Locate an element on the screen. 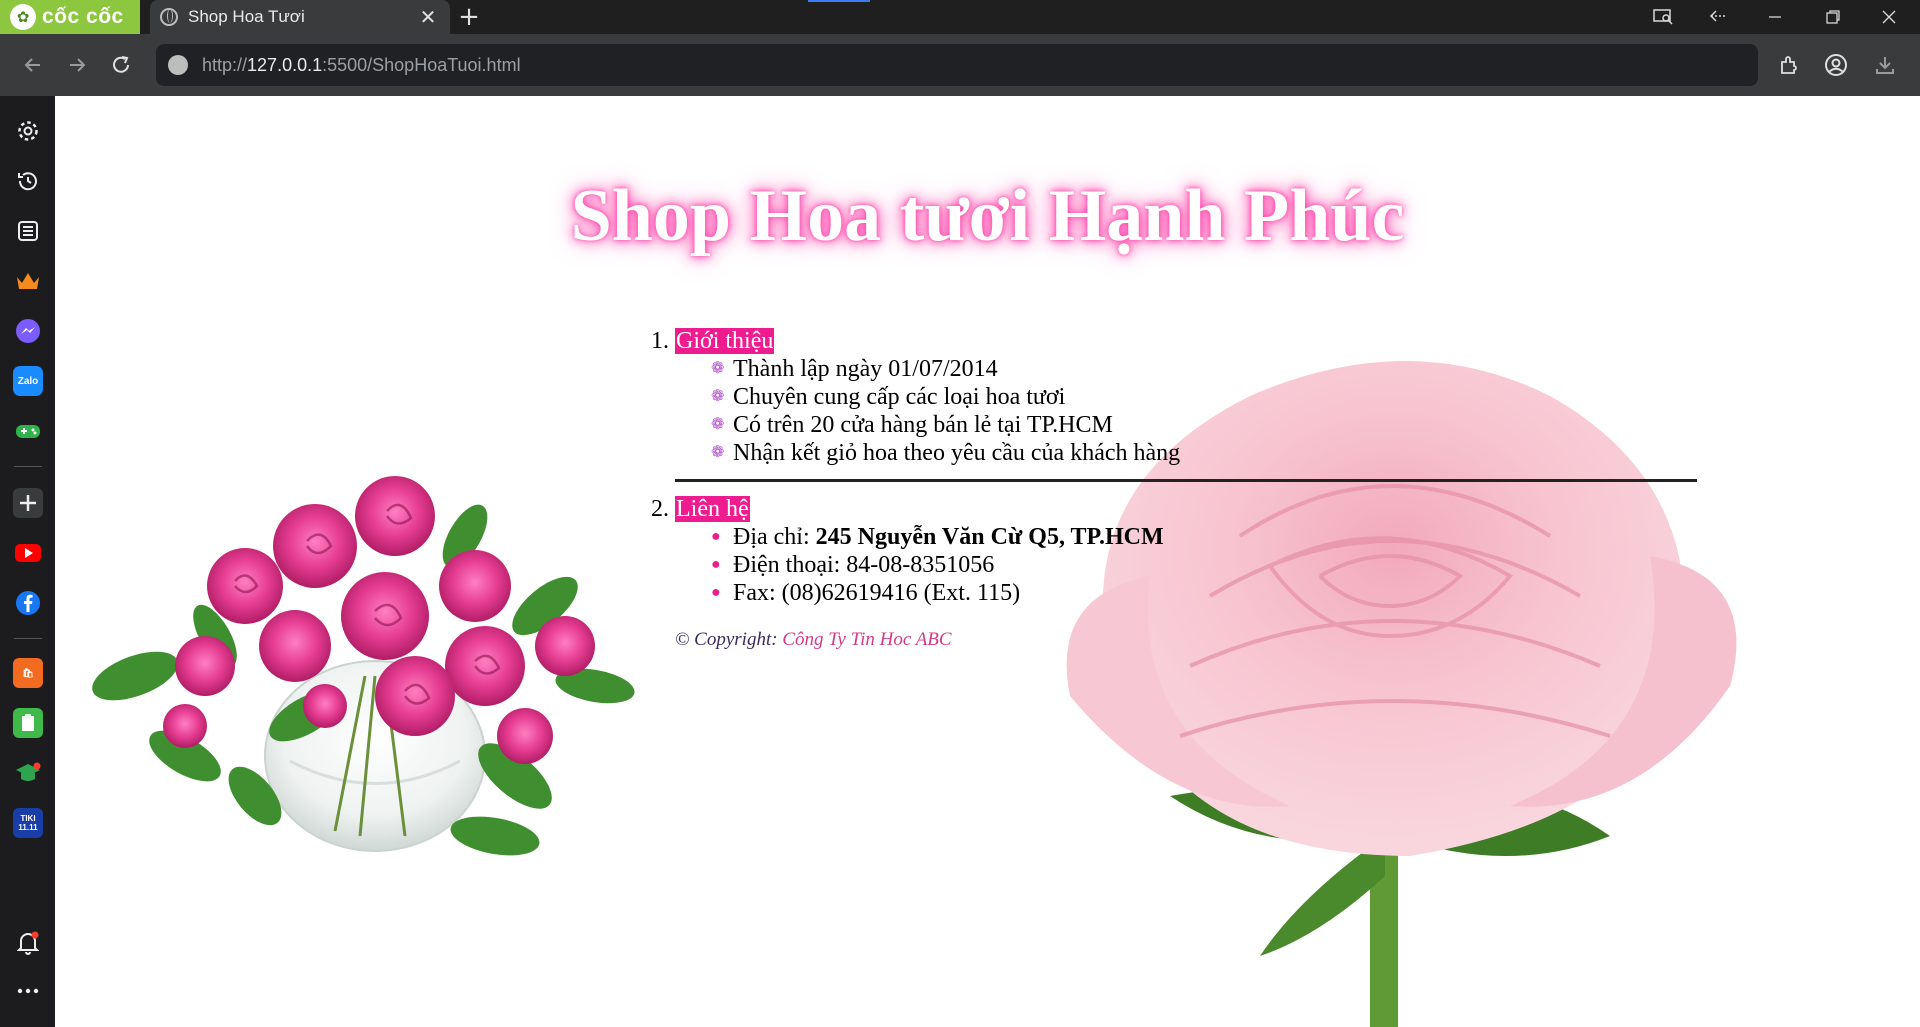 This screenshot has width=1920, height=1027. navigation-bar: http://127.0.0.1:5500/ShopHoaTuoi.html is located at coordinates (960, 65).